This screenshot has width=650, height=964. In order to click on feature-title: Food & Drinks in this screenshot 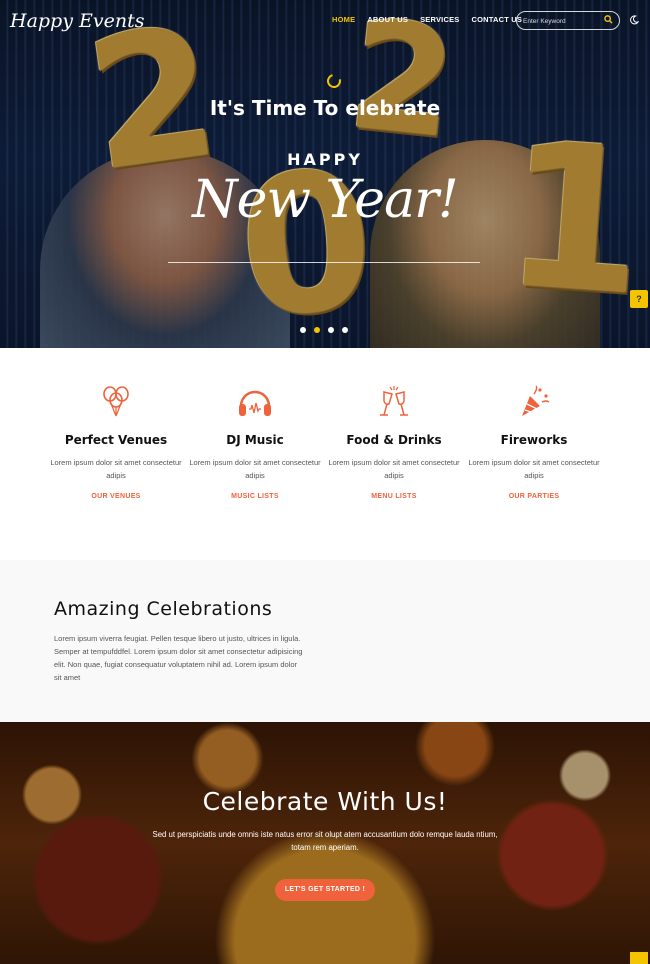, I will do `click(394, 440)`.